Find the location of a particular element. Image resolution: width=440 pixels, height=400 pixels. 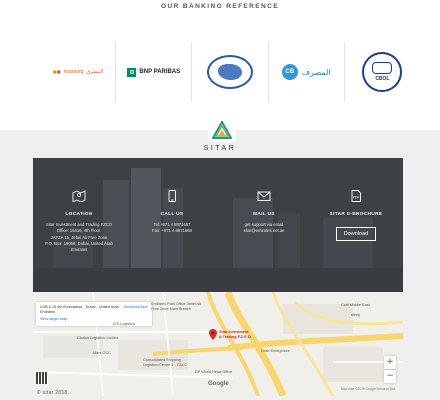

map-label: Emirates Post Office Jebel Ali is located at coordinates (176, 304).